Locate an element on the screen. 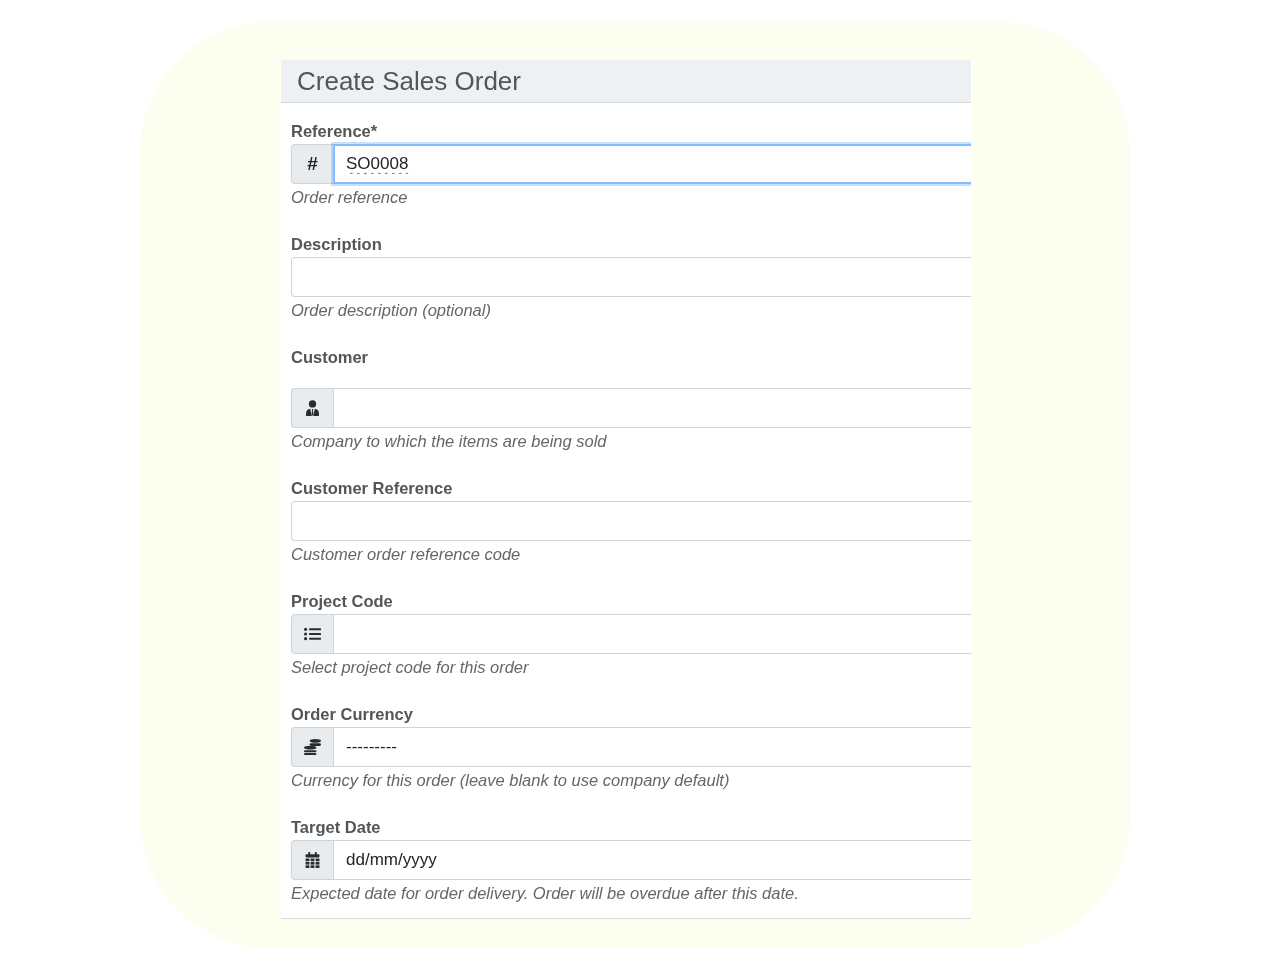 This screenshot has width=1272, height=968. calendar-icon is located at coordinates (312, 860).